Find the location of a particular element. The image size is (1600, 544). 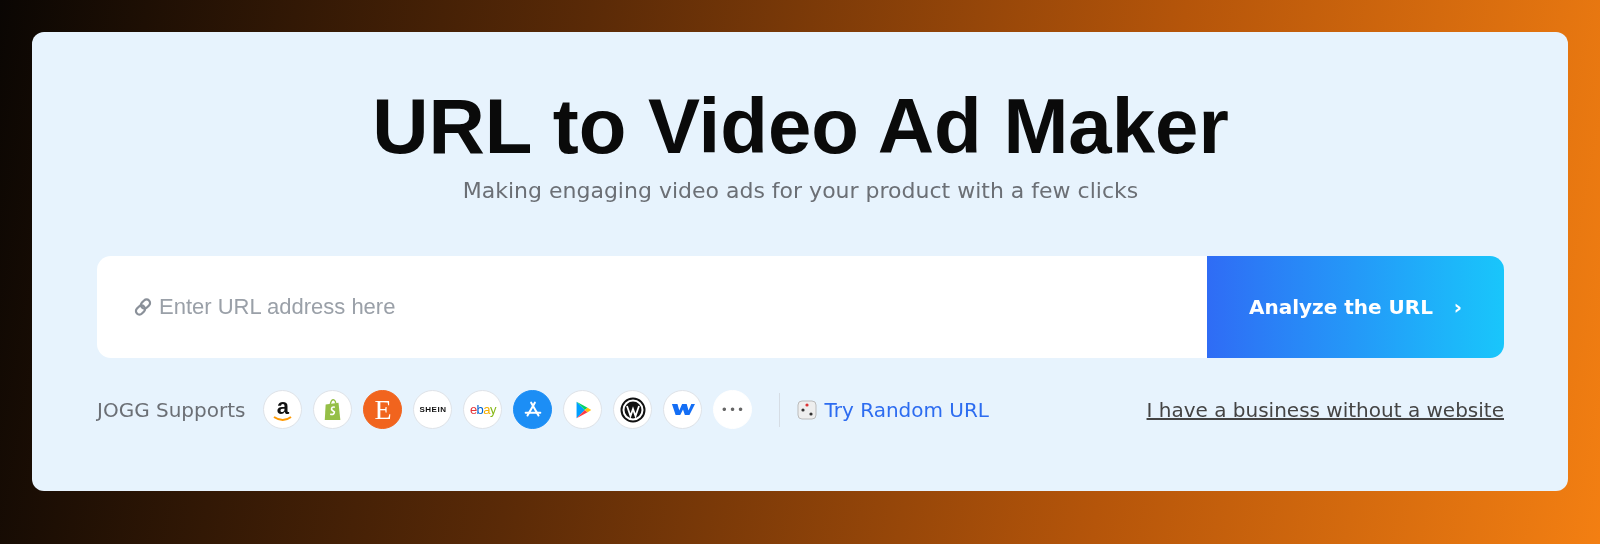

app-store-icon is located at coordinates (533, 409).